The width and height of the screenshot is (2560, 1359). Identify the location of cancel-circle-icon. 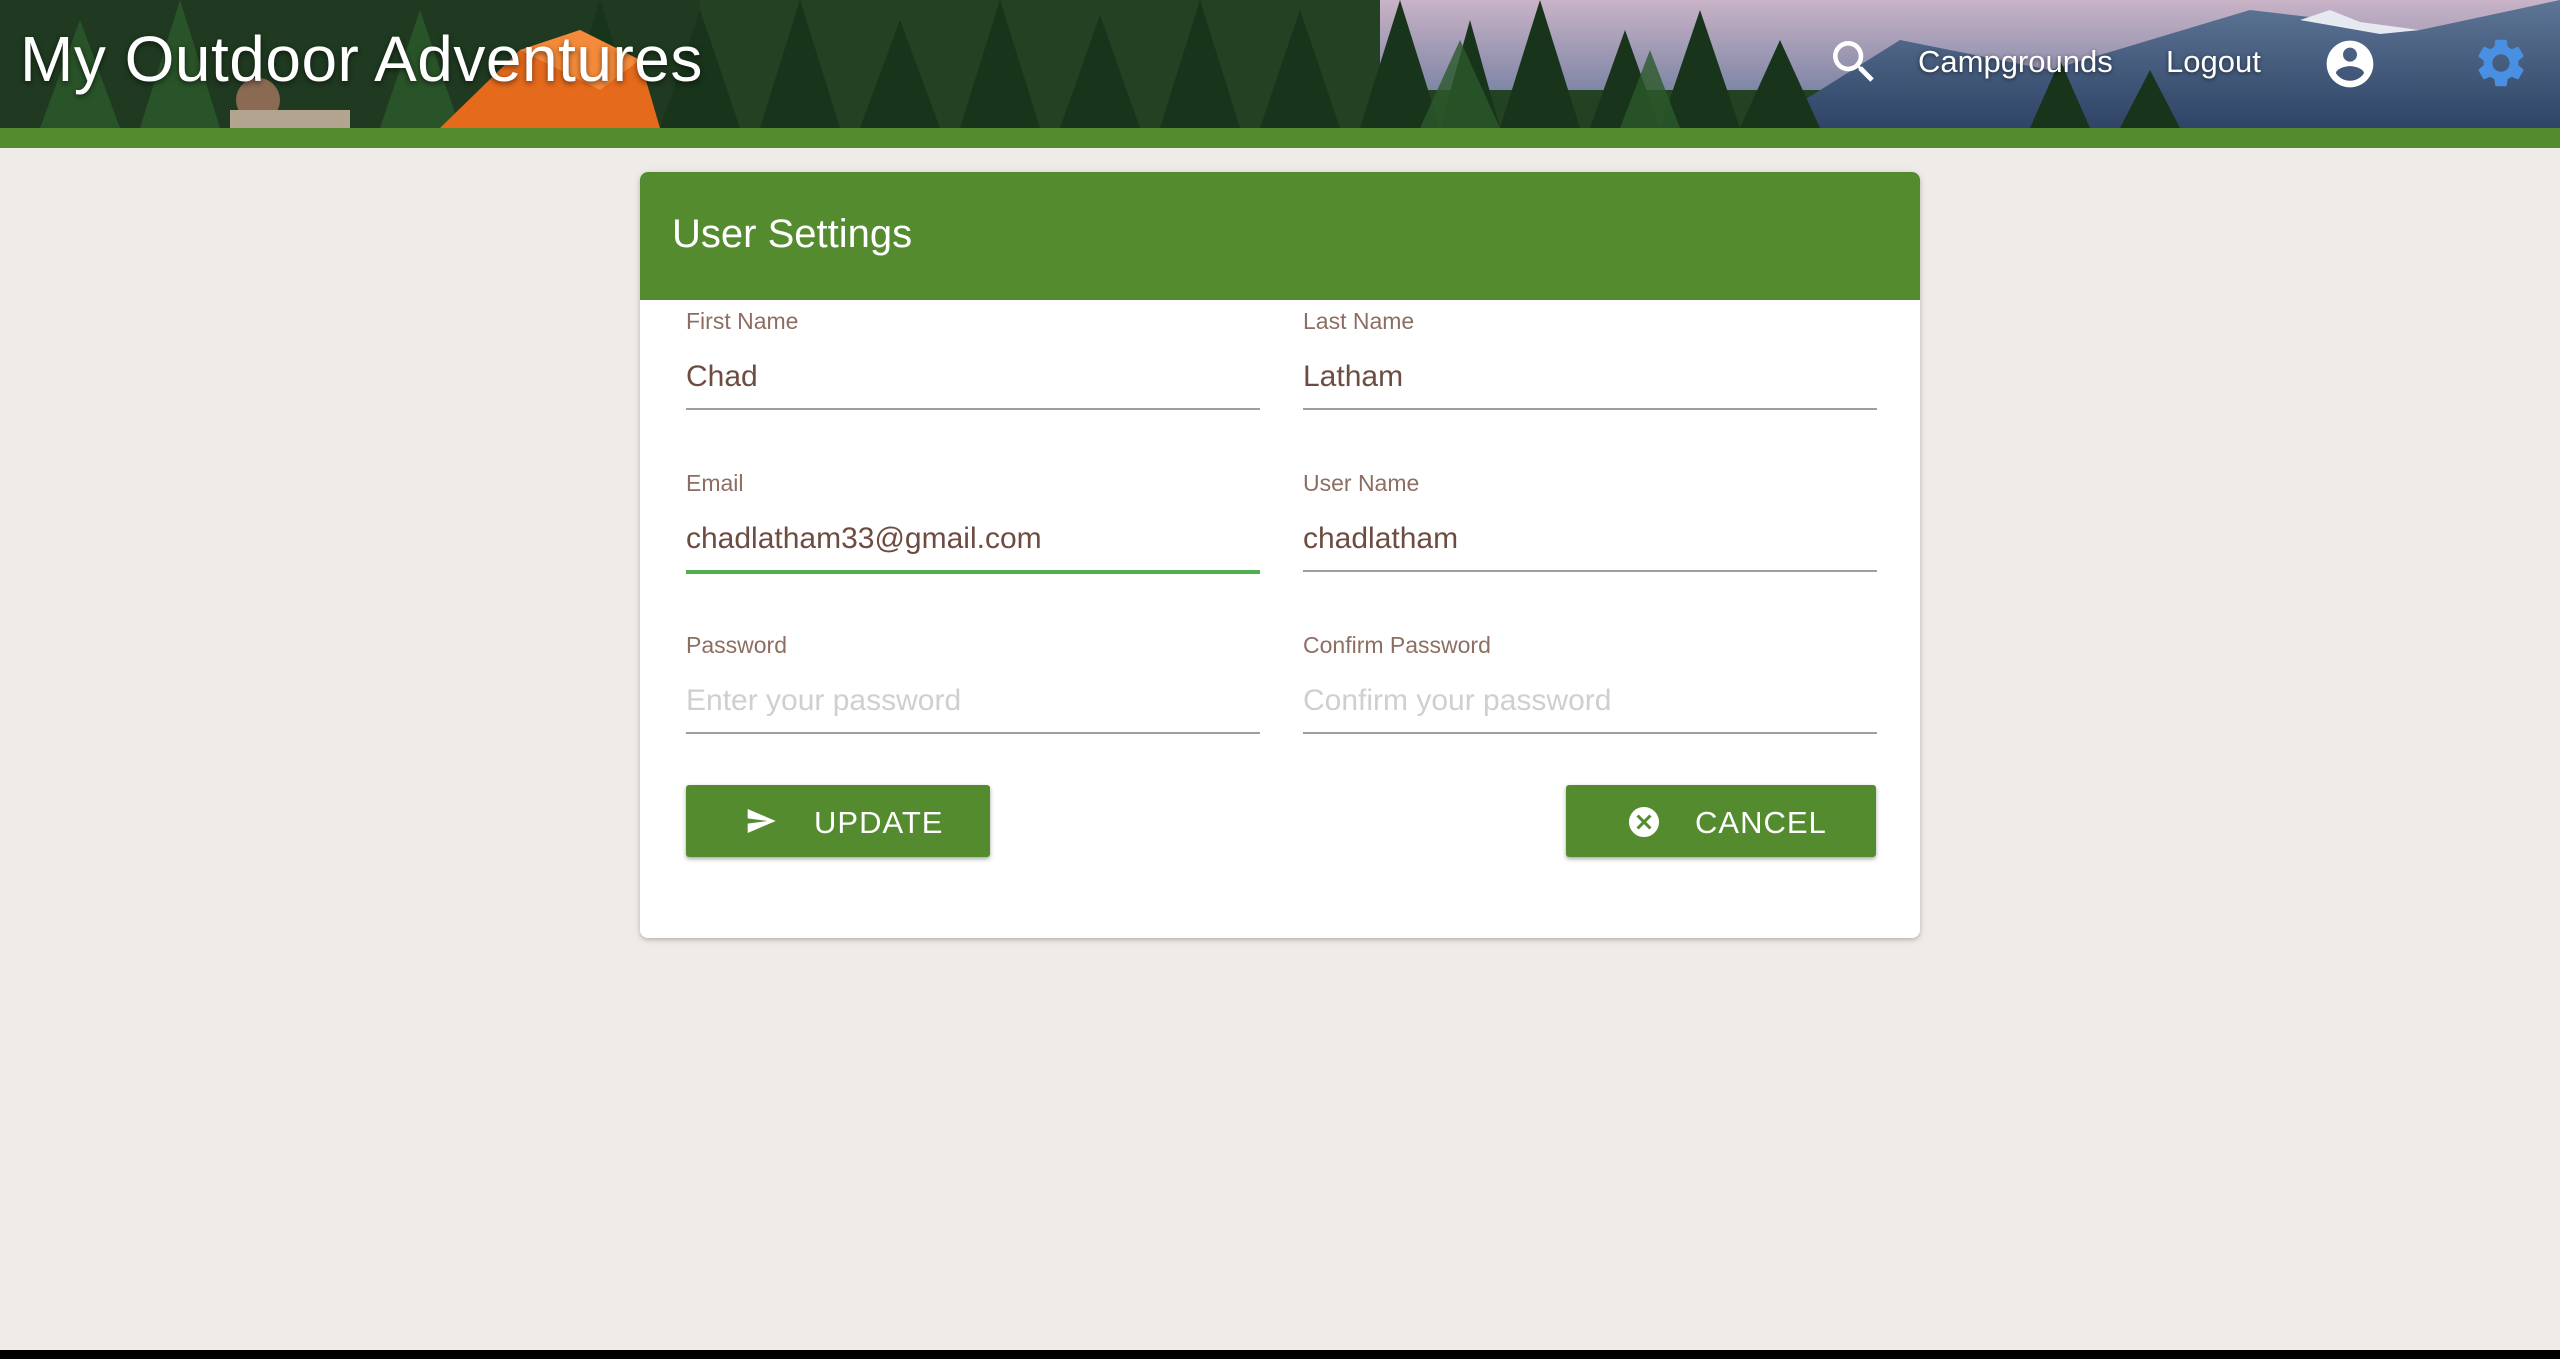
(1644, 822).